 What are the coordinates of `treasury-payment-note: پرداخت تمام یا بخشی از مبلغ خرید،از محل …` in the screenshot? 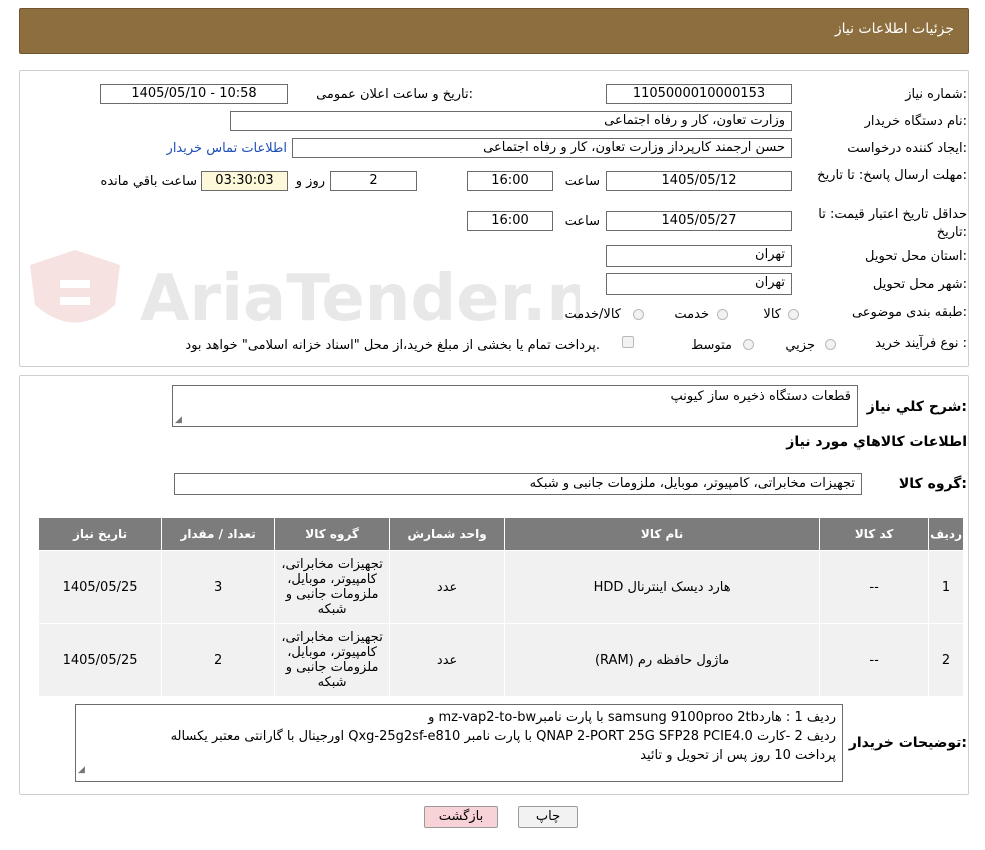 It's located at (392, 345).